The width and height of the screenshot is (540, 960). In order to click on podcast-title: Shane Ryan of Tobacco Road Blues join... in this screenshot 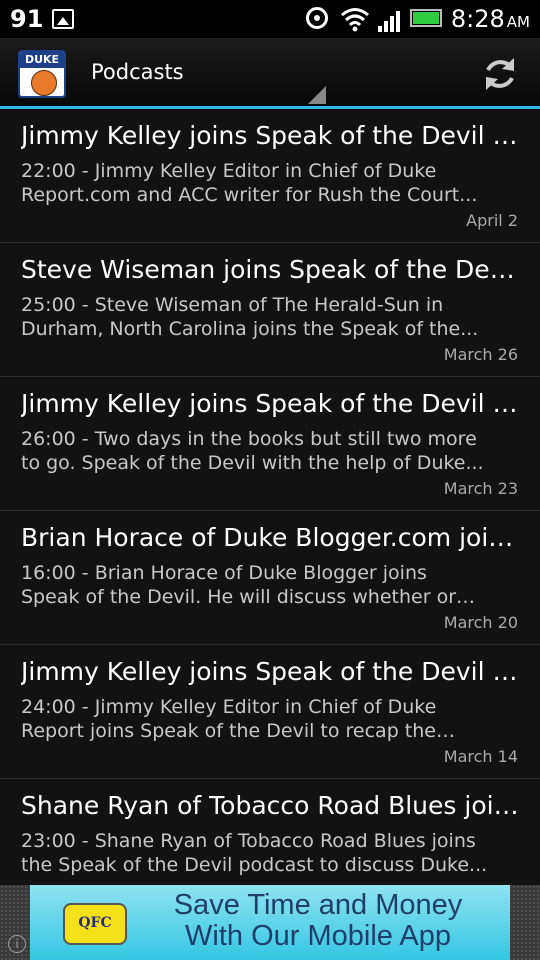, I will do `click(271, 805)`.